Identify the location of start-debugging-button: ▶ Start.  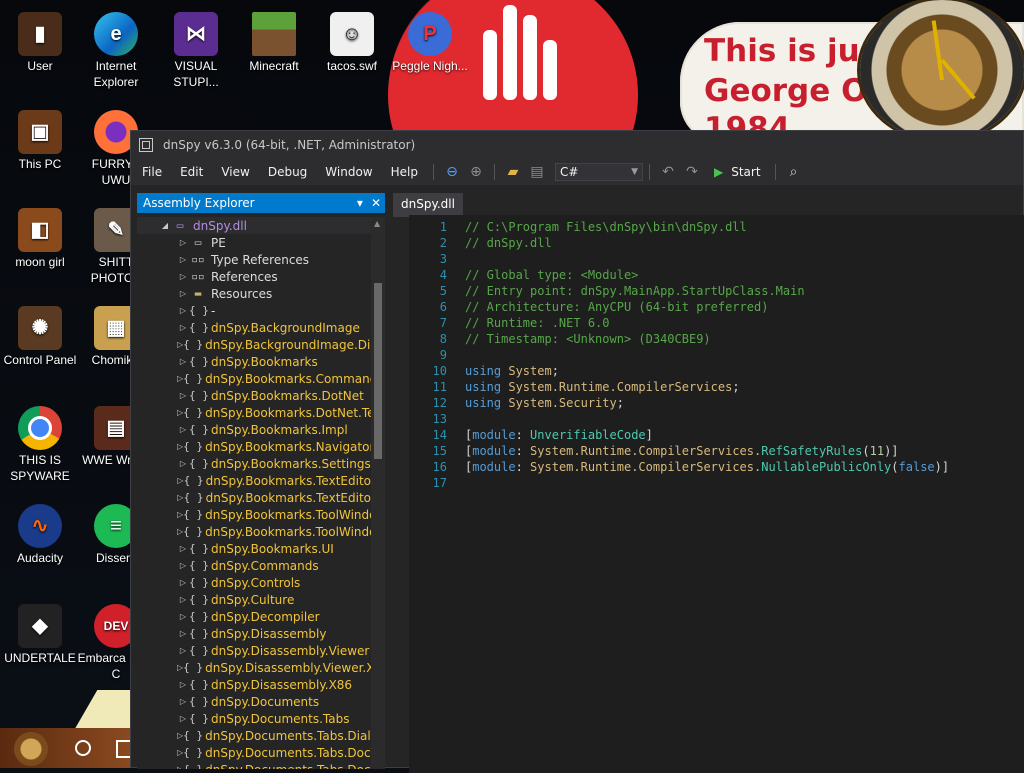
(737, 172).